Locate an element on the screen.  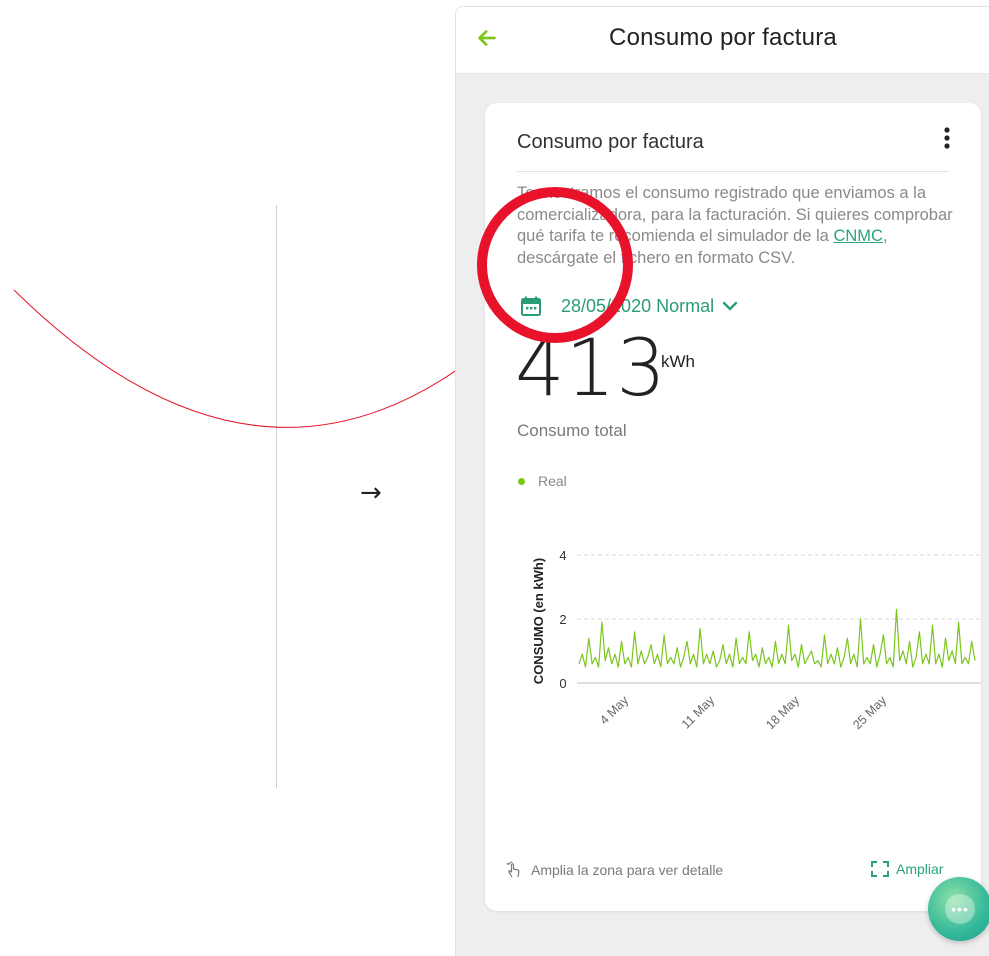
calendar-icon is located at coordinates (531, 306).